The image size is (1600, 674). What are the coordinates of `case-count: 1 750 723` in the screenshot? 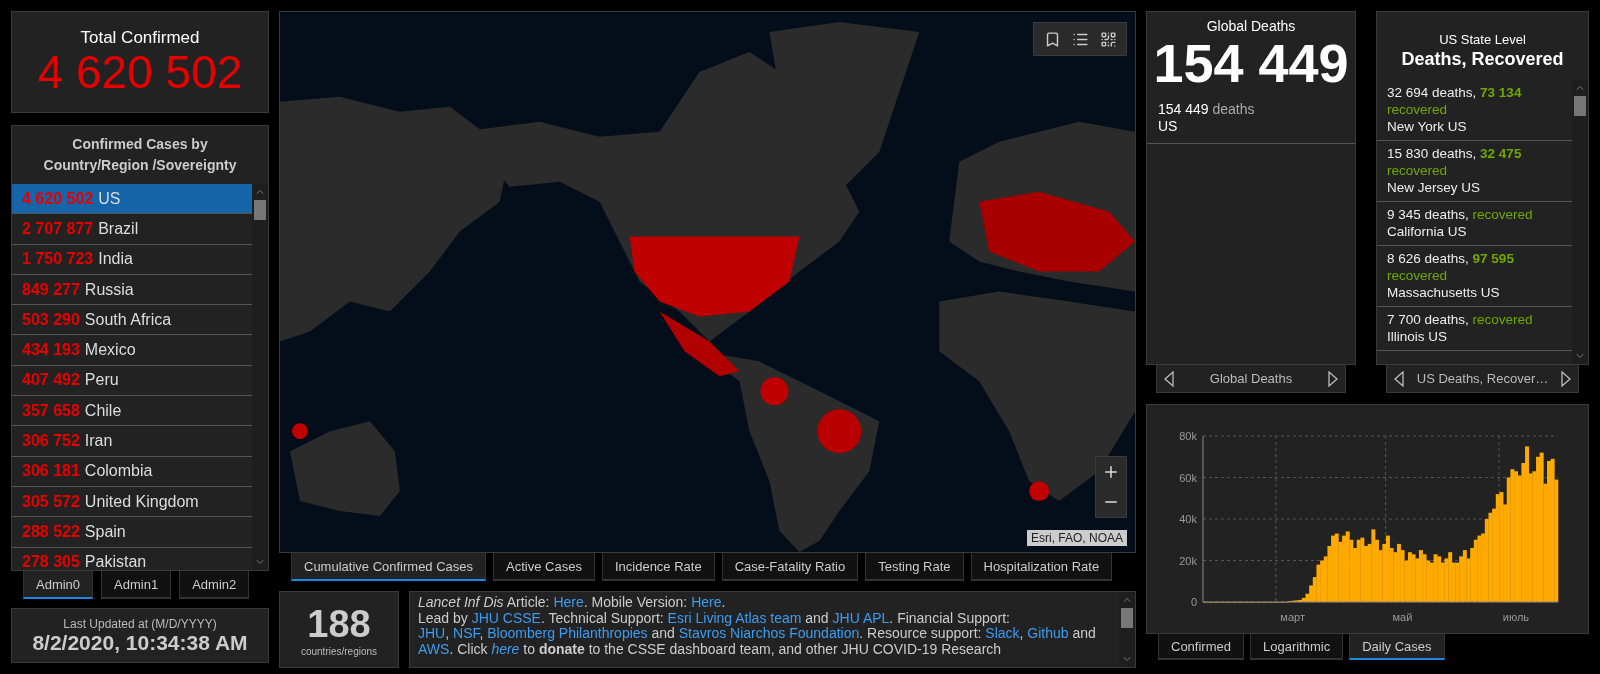 It's located at (58, 259).